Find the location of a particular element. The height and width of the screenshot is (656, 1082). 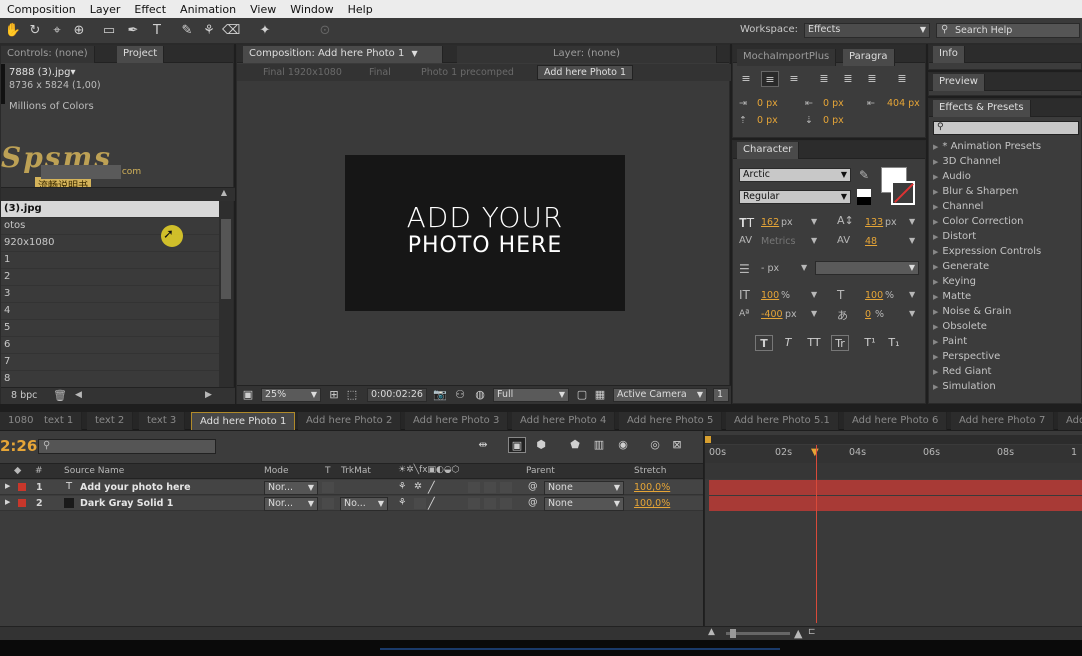

pen-tool-icon: ✒ is located at coordinates (133, 31).